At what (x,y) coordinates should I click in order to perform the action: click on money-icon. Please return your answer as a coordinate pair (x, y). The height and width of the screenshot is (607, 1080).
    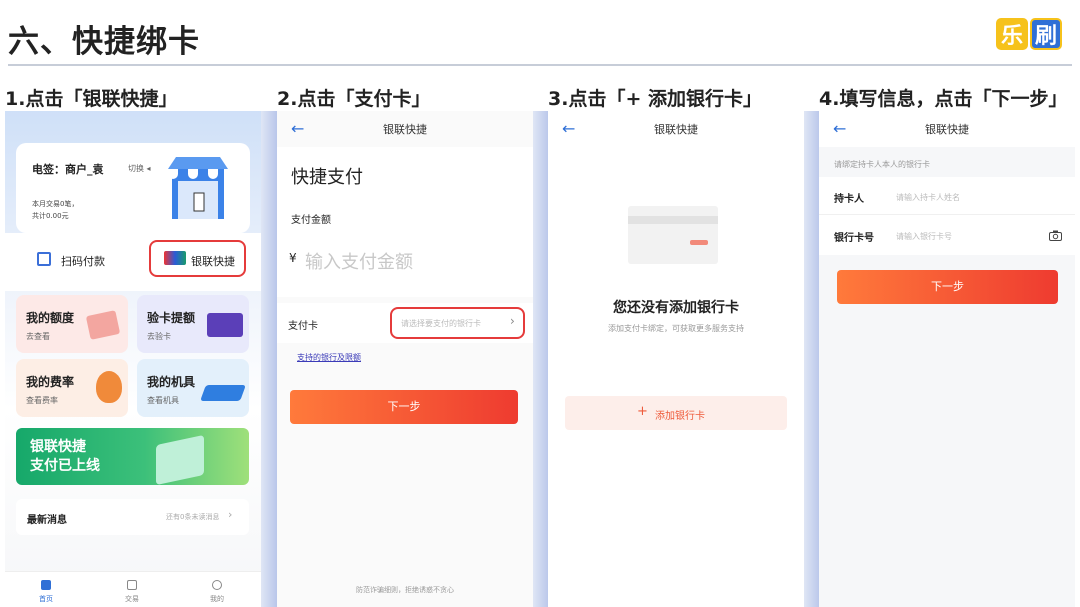
    Looking at the image, I should click on (103, 325).